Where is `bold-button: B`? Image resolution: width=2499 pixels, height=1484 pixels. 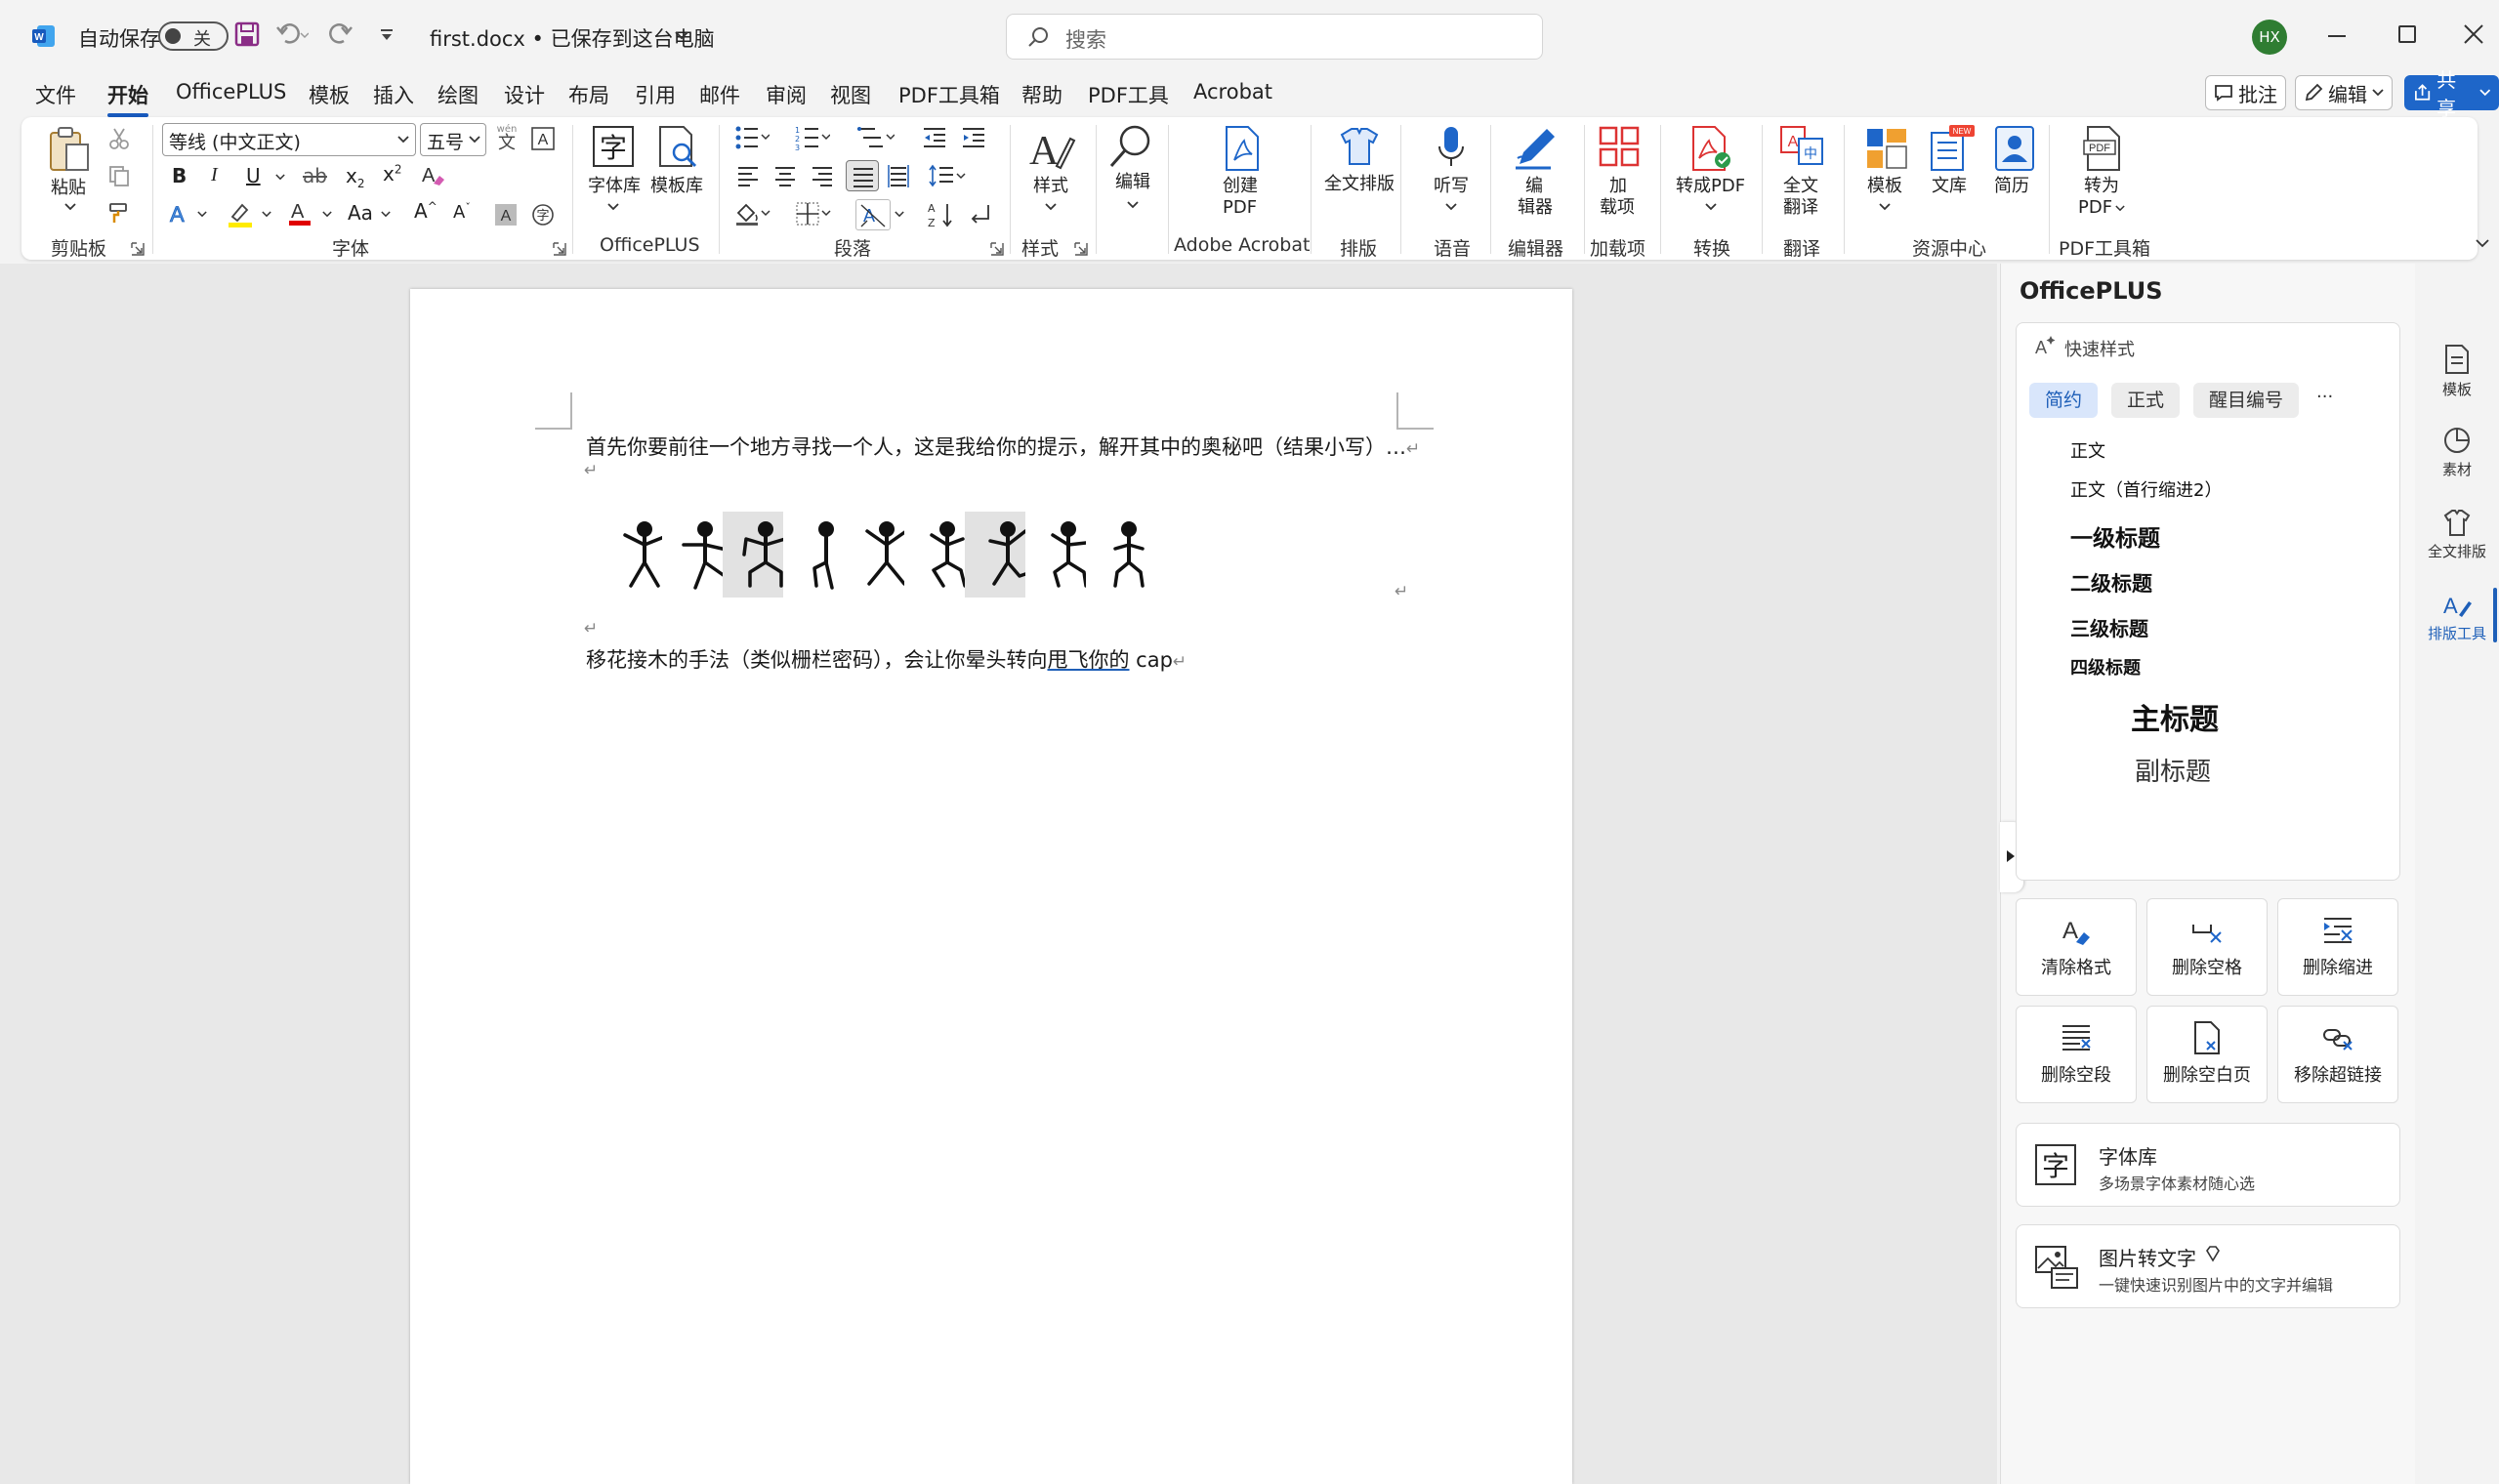 bold-button: B is located at coordinates (179, 176).